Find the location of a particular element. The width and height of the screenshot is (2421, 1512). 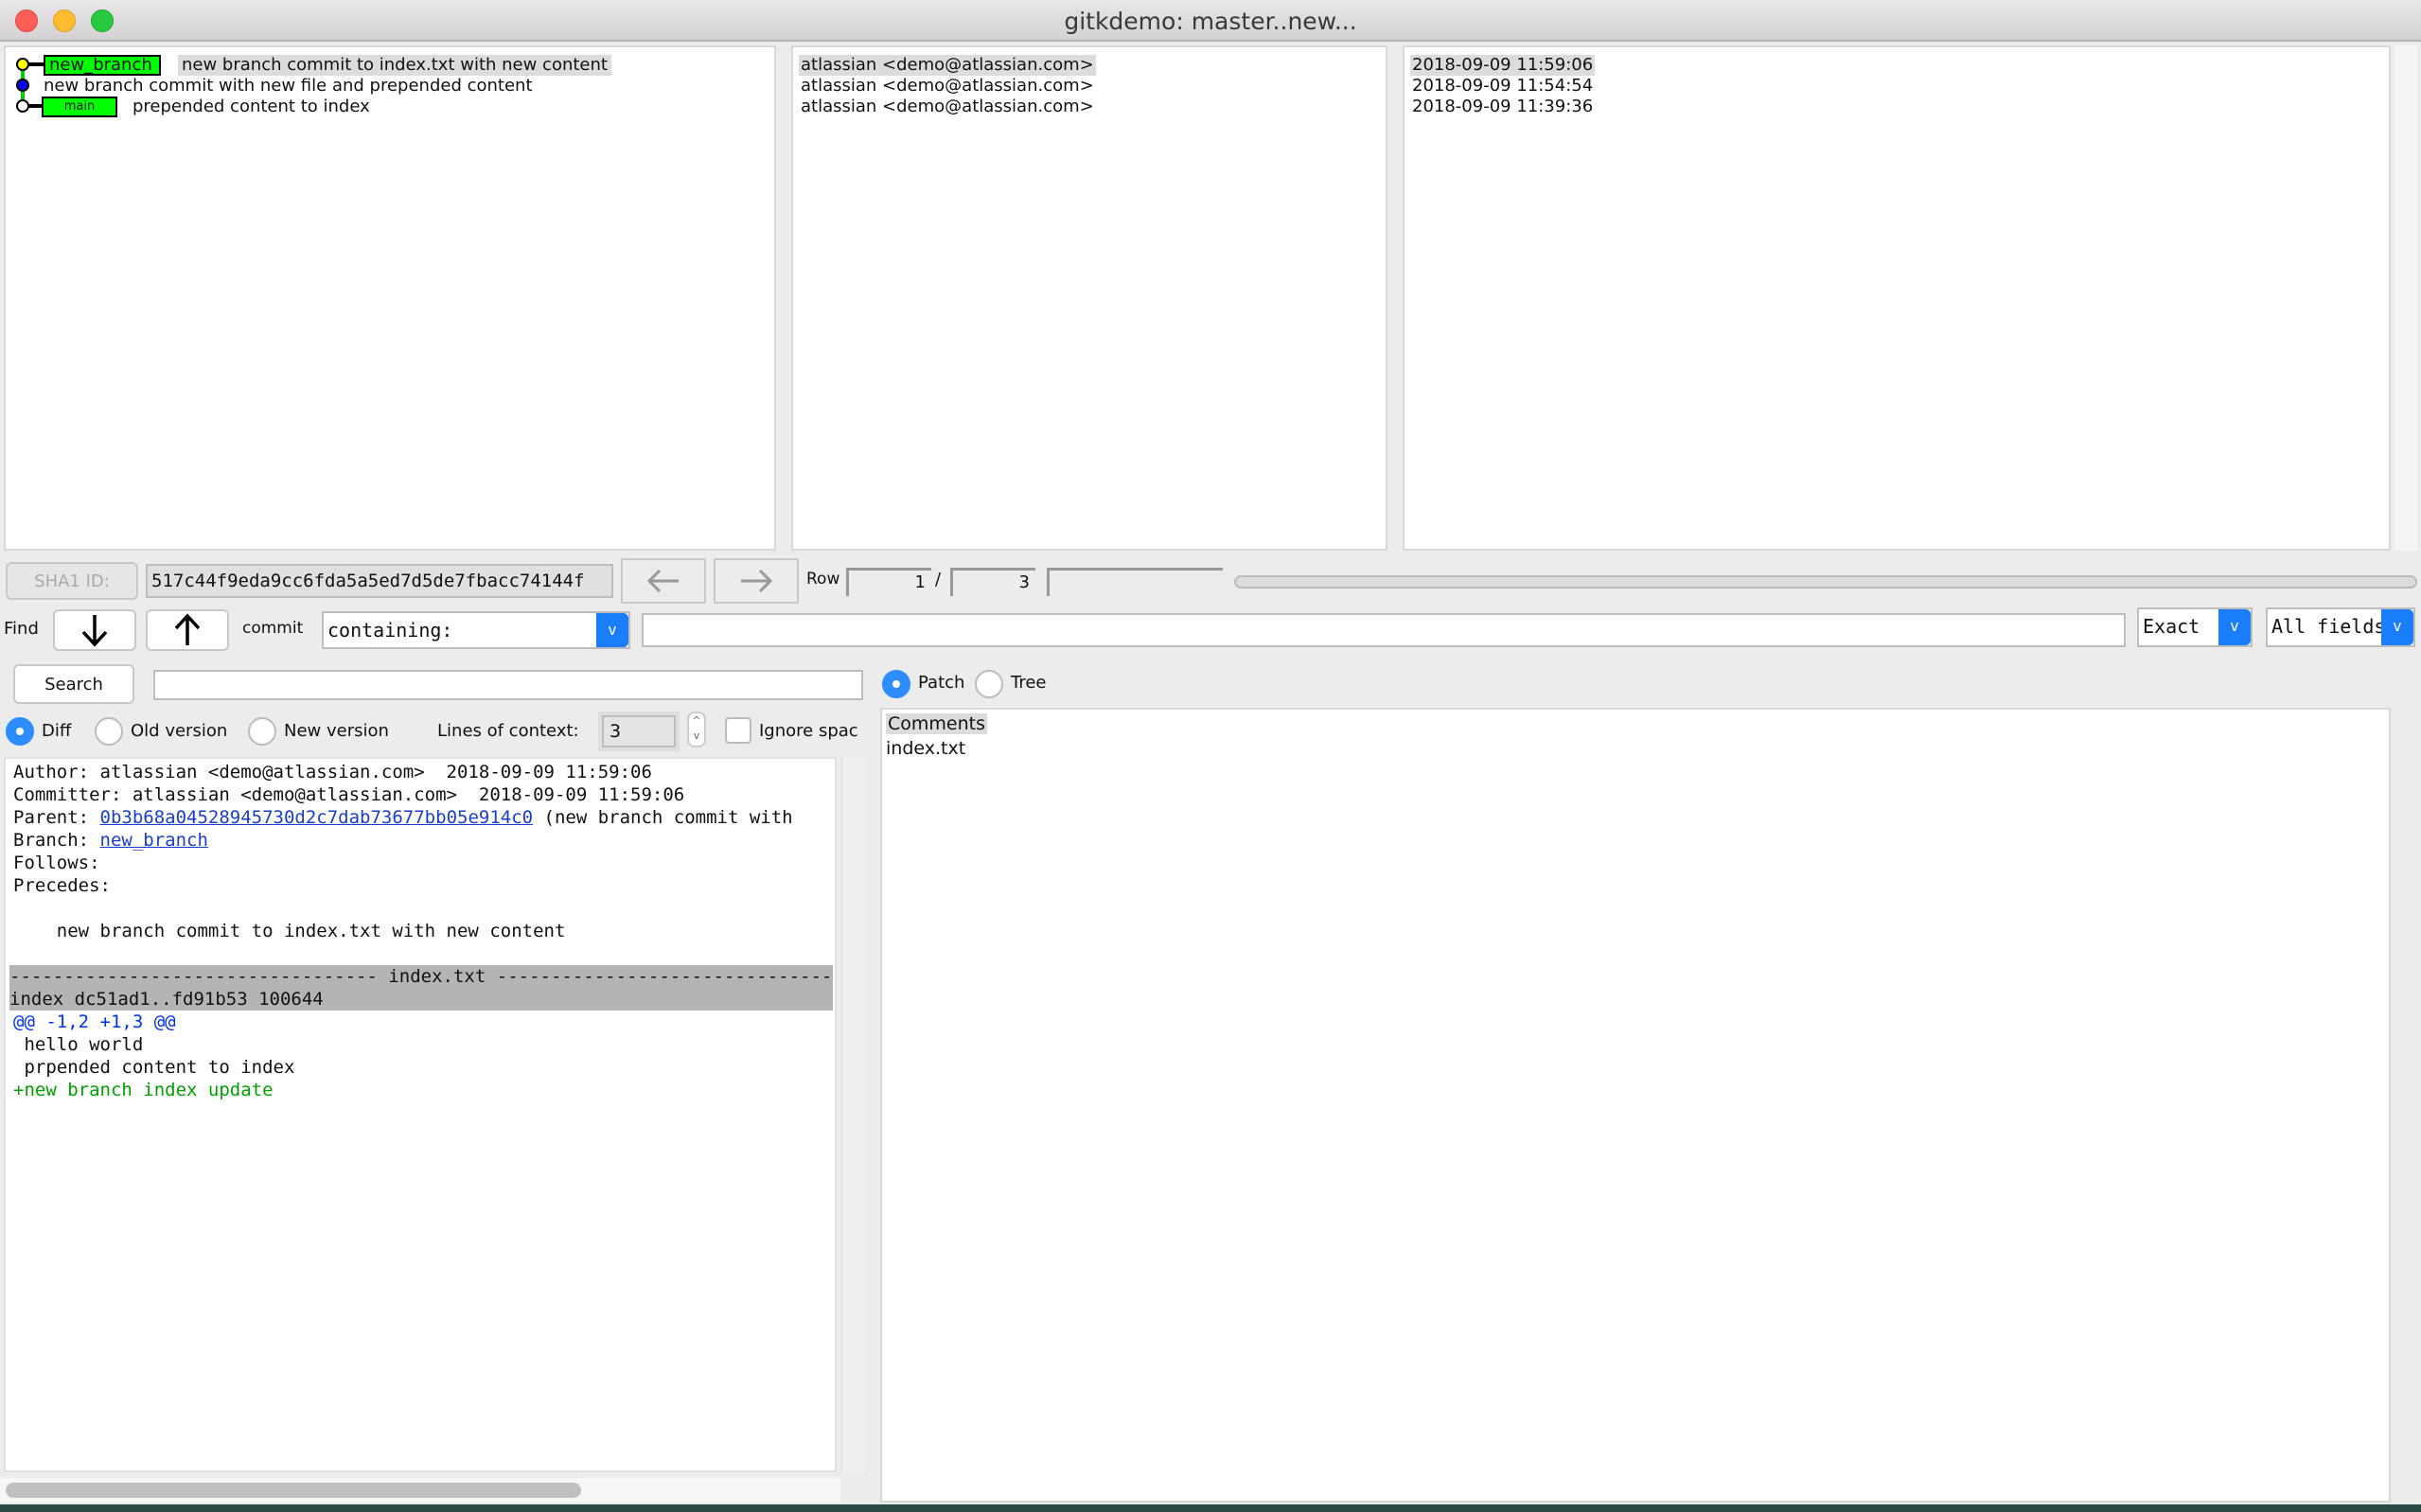

arrow-left-icon is located at coordinates (662, 581).